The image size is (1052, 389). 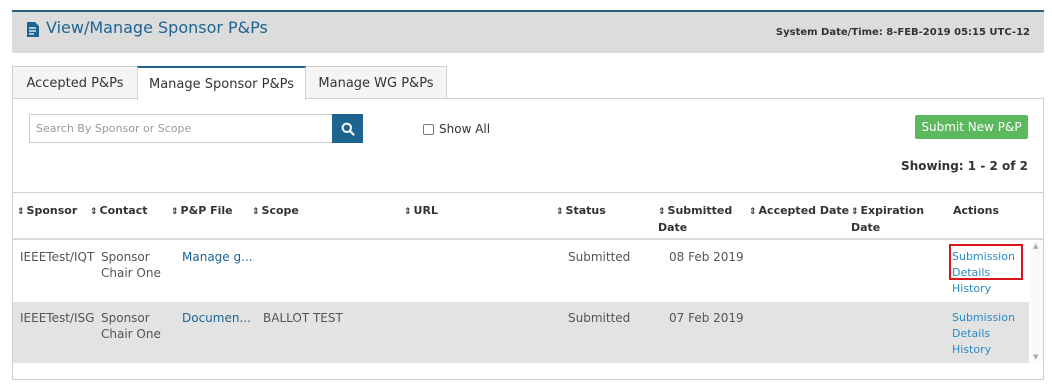 I want to click on vertical-scrollbar: ▲ ▼, so click(x=1037, y=302).